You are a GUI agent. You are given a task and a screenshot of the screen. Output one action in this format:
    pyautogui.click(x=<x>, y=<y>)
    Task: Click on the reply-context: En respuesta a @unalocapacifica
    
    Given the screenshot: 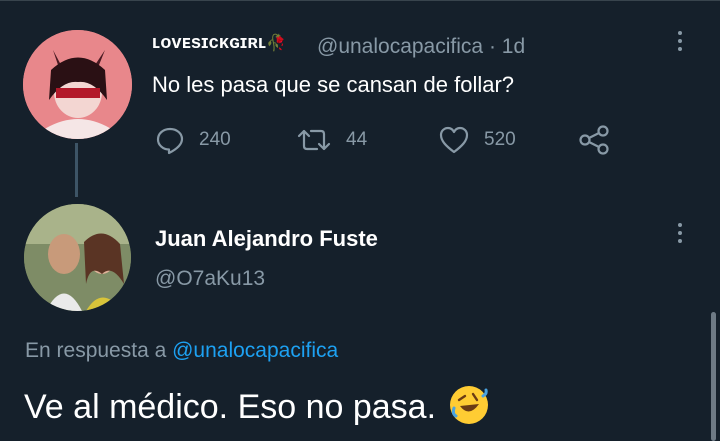 What is the action you would take?
    pyautogui.click(x=181, y=351)
    